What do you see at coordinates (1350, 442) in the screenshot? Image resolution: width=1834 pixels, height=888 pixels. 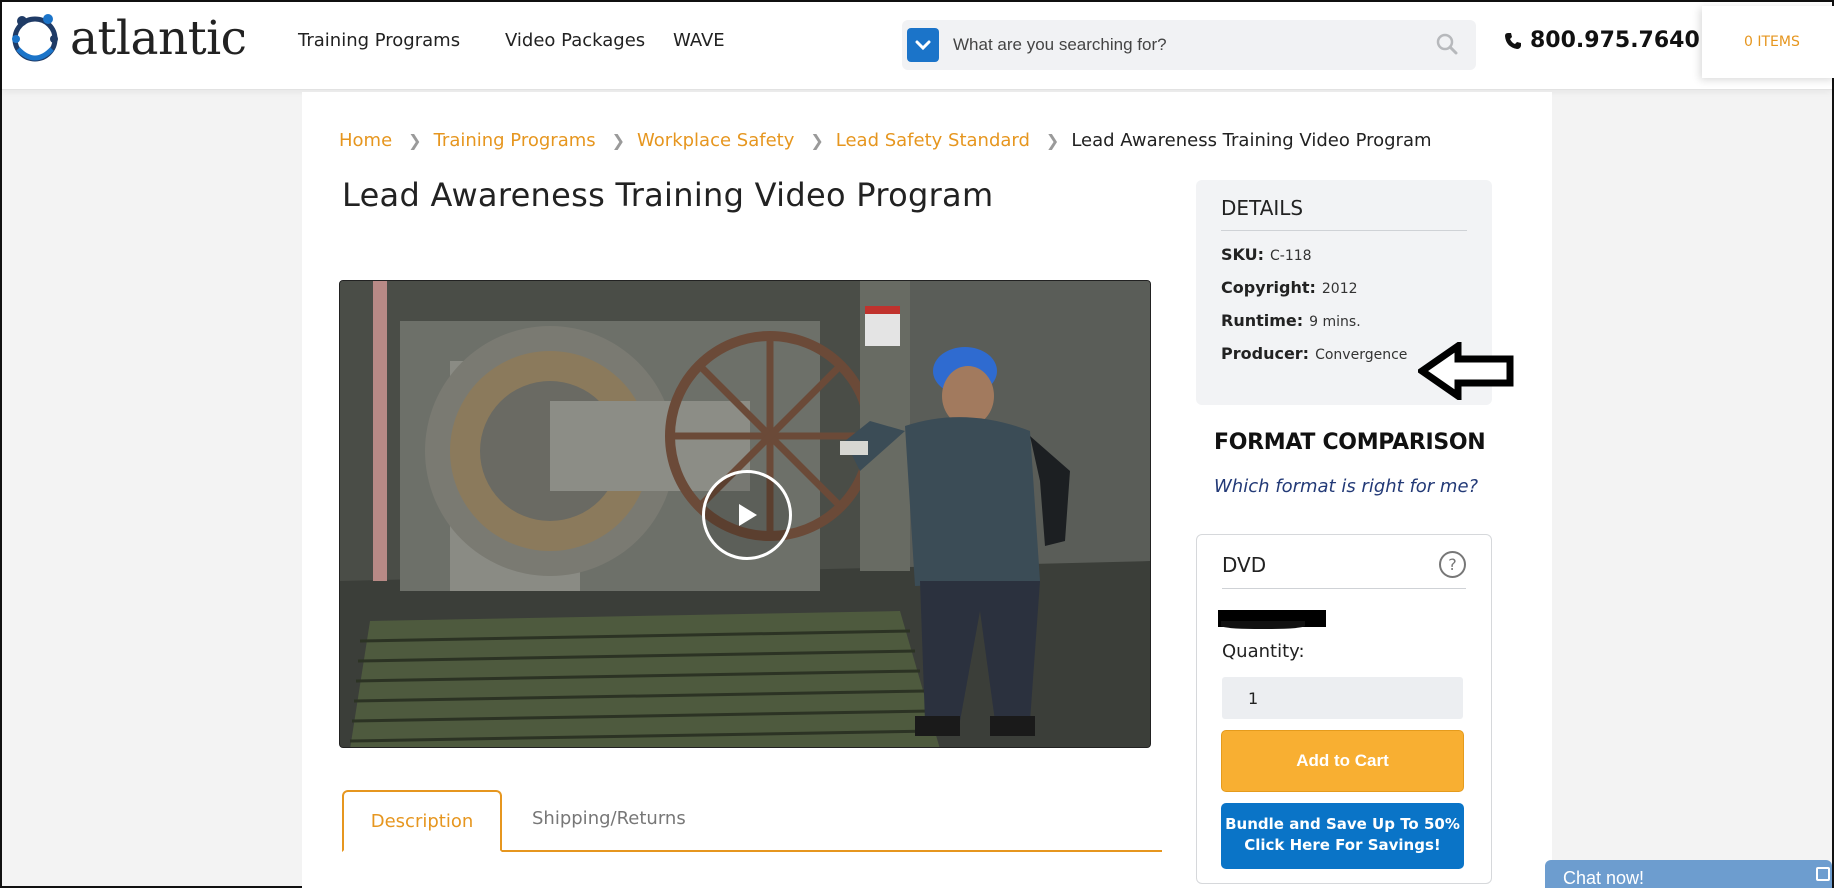 I see `format-comparison-title: FORMAT COMPARISON` at bounding box center [1350, 442].